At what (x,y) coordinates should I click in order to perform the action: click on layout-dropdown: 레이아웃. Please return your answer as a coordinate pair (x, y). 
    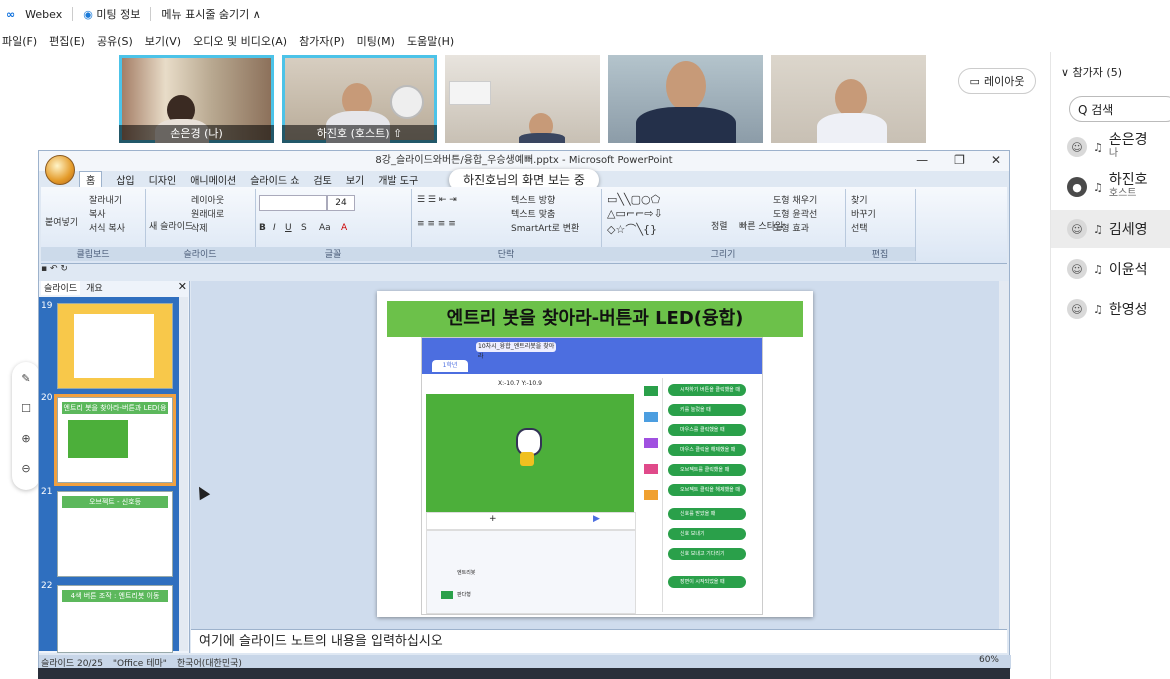
    Looking at the image, I should click on (207, 199).